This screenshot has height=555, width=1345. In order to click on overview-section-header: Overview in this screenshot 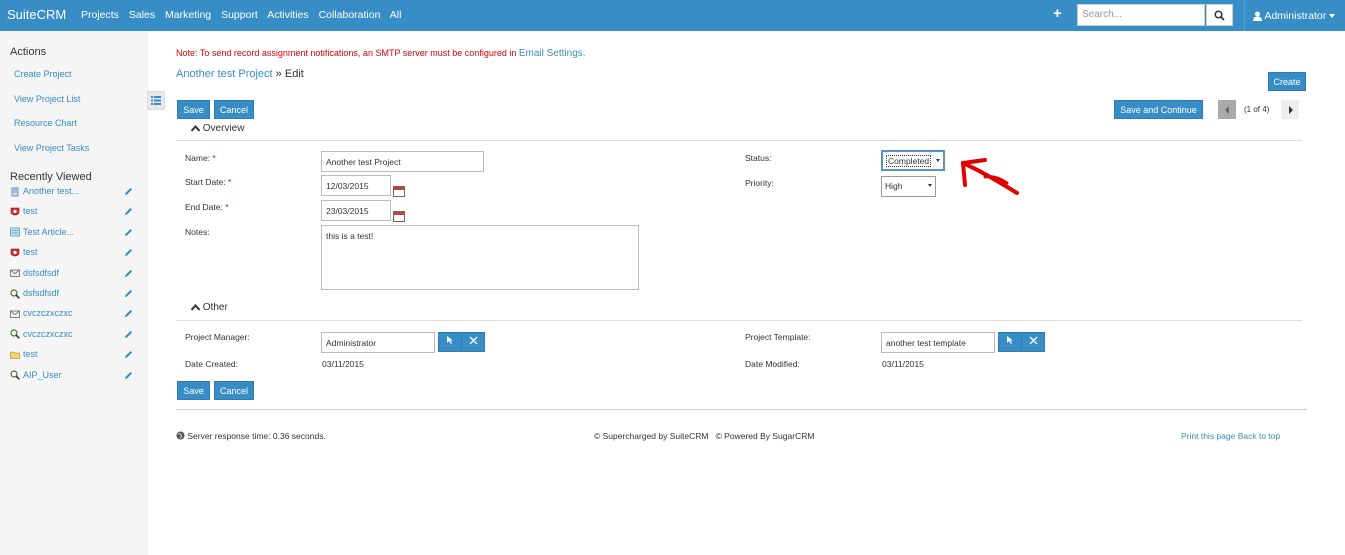, I will do `click(217, 128)`.